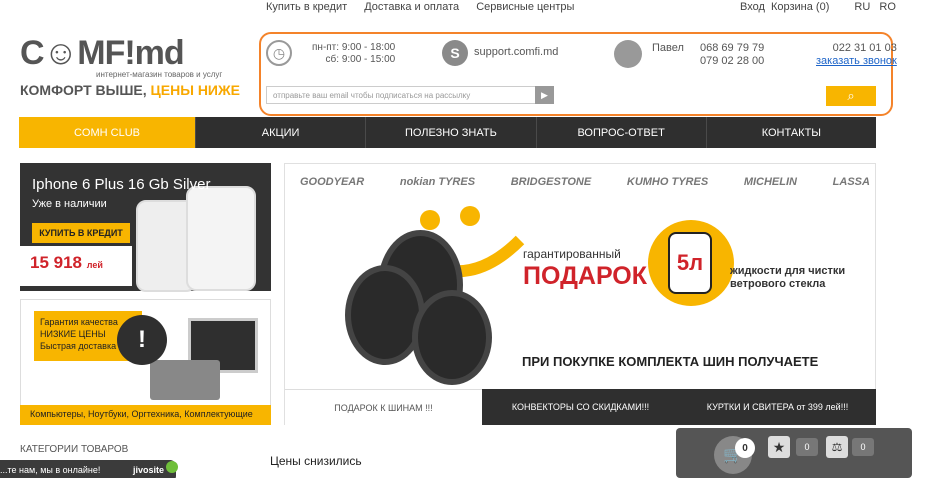 This screenshot has width=936, height=478. Describe the element at coordinates (856, 61) in the screenshot. I see `callback-link: заказать звонок` at that location.